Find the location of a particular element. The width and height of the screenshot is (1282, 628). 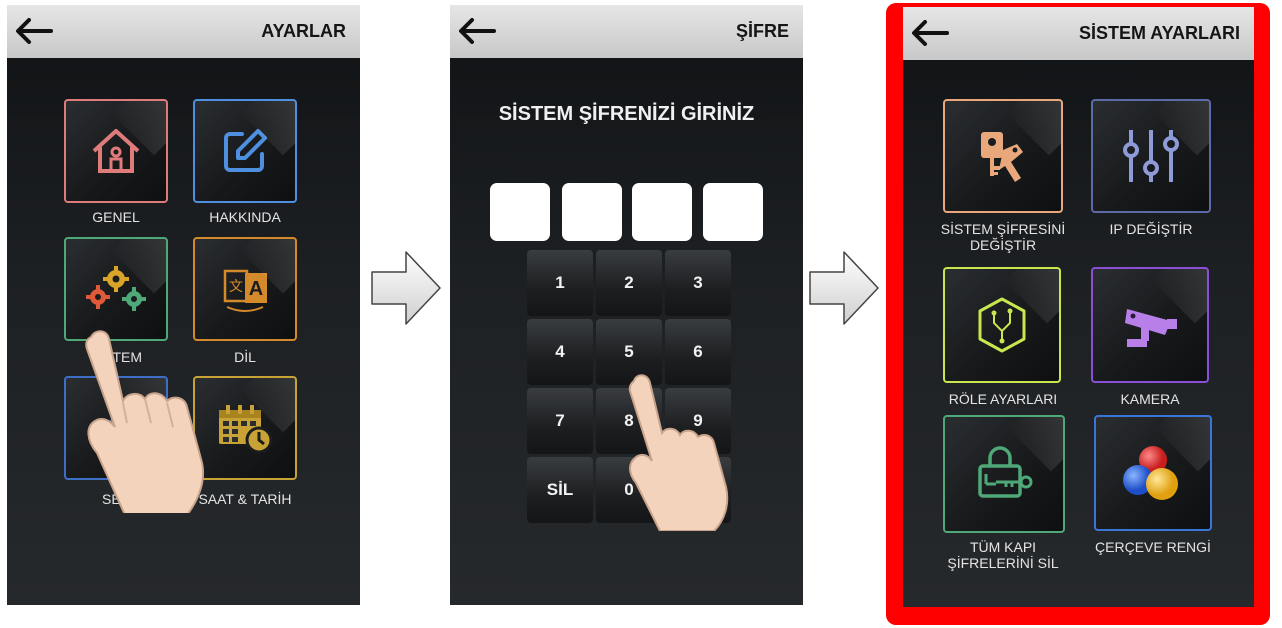

keypad-key: 4 is located at coordinates (560, 352).